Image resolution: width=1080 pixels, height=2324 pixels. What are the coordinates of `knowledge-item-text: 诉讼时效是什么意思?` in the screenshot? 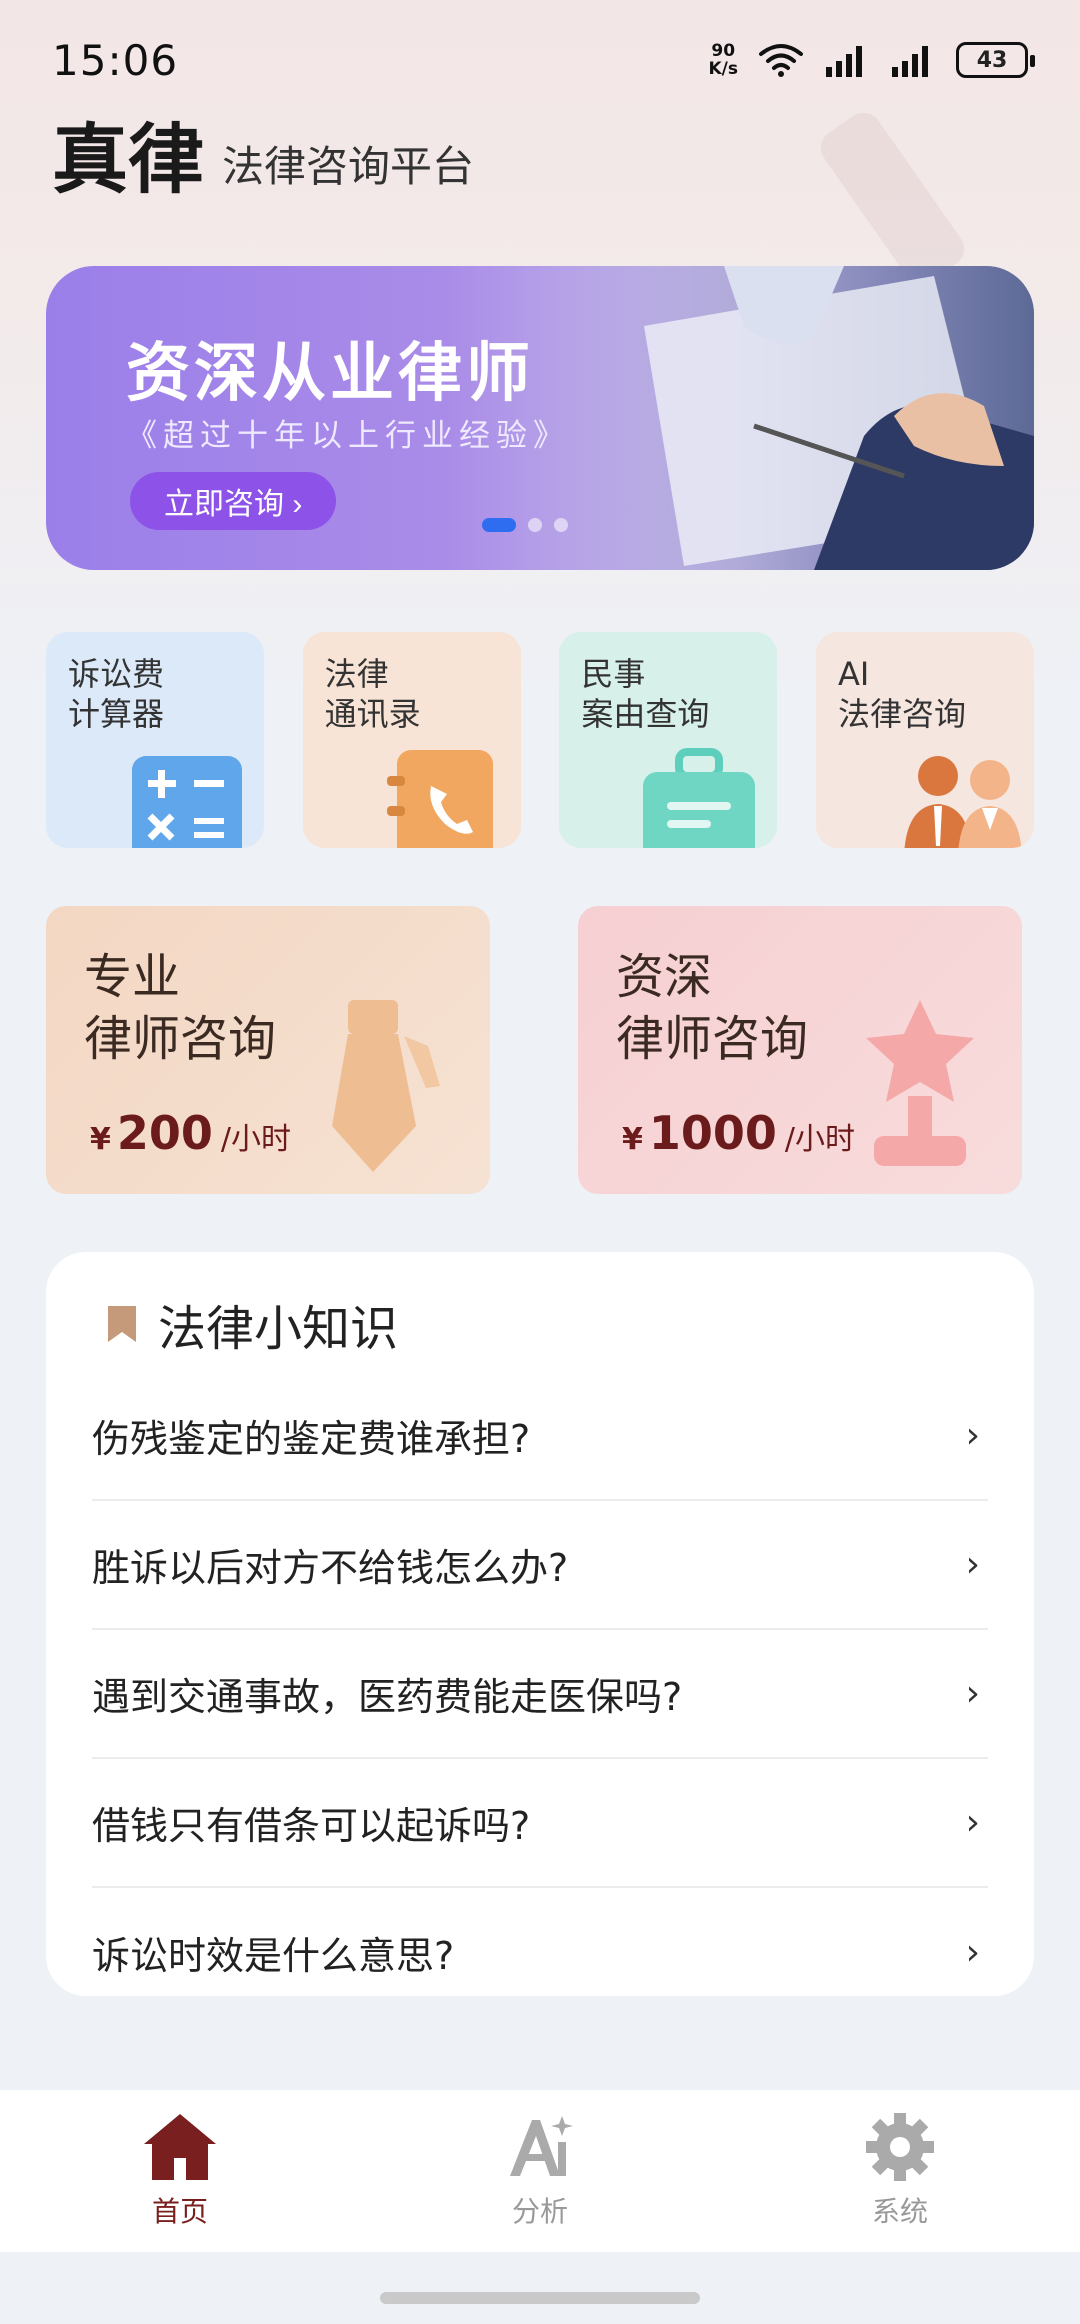 It's located at (273, 1956).